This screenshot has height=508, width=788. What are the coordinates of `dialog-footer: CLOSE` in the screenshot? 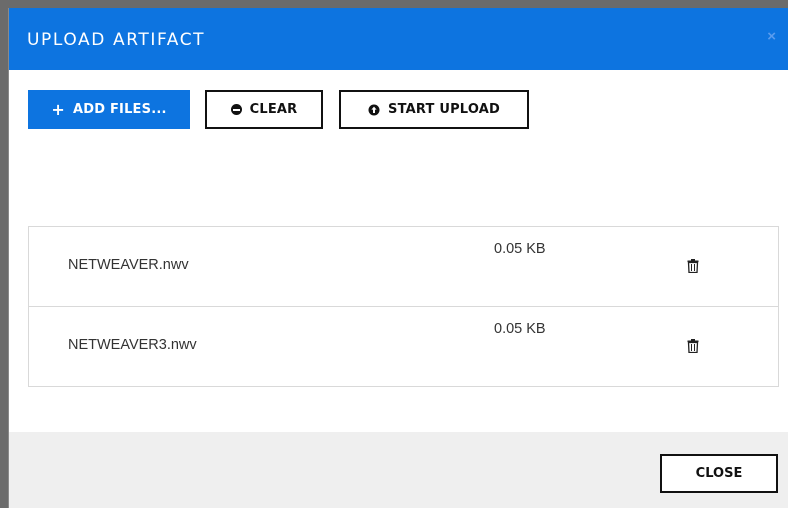 It's located at (398, 470).